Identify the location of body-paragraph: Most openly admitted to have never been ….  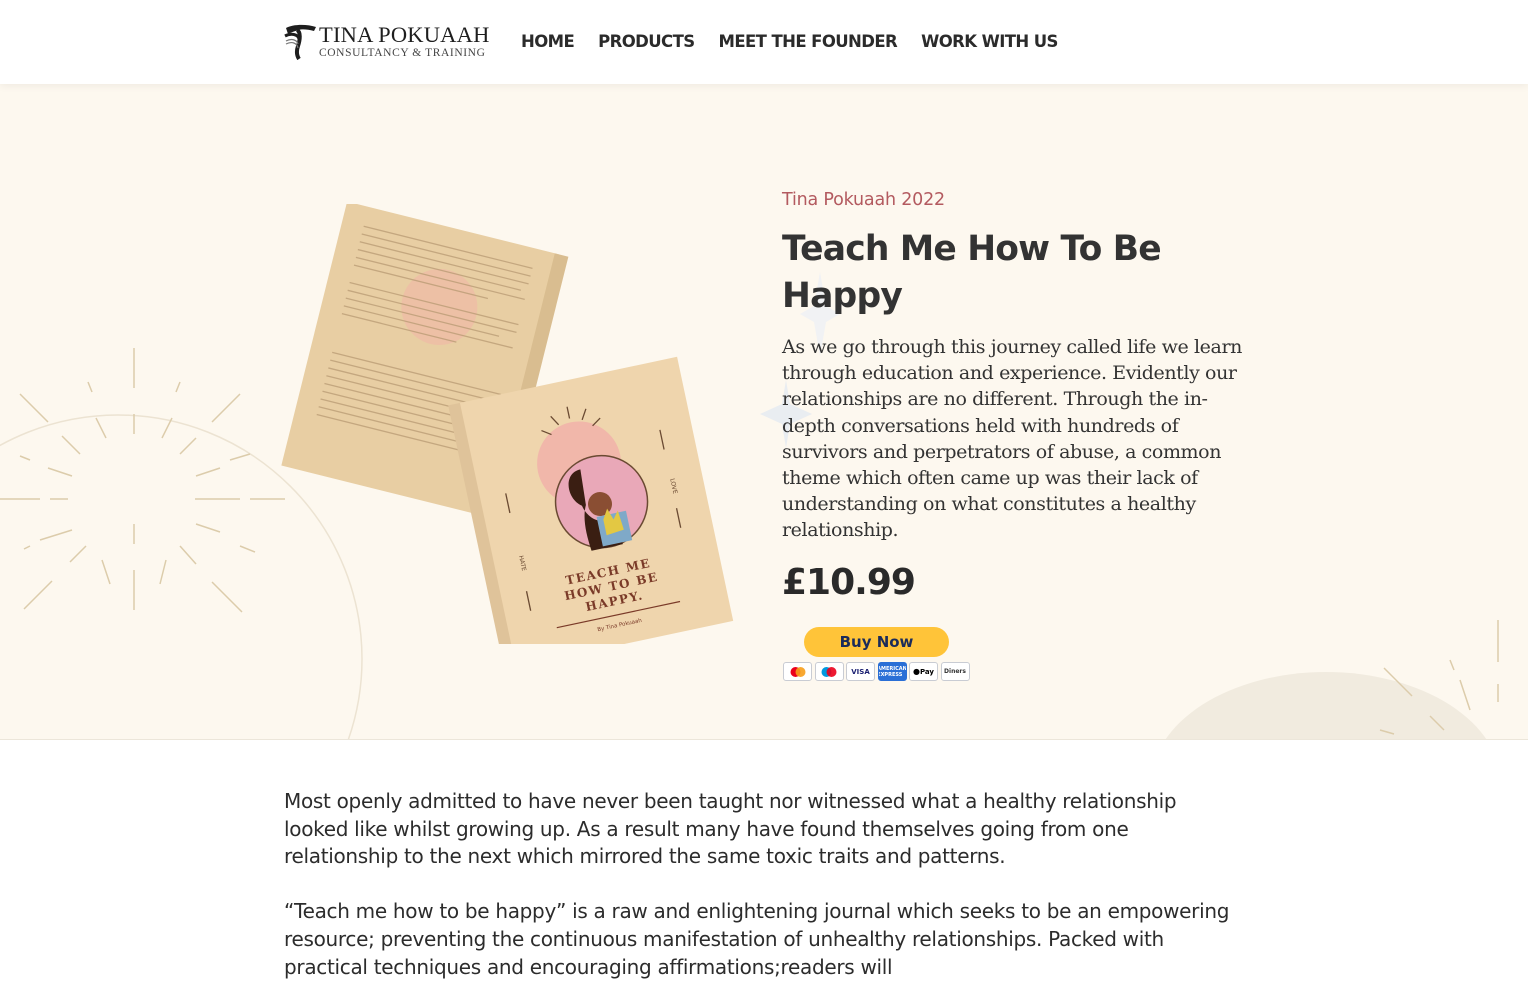
(730, 829).